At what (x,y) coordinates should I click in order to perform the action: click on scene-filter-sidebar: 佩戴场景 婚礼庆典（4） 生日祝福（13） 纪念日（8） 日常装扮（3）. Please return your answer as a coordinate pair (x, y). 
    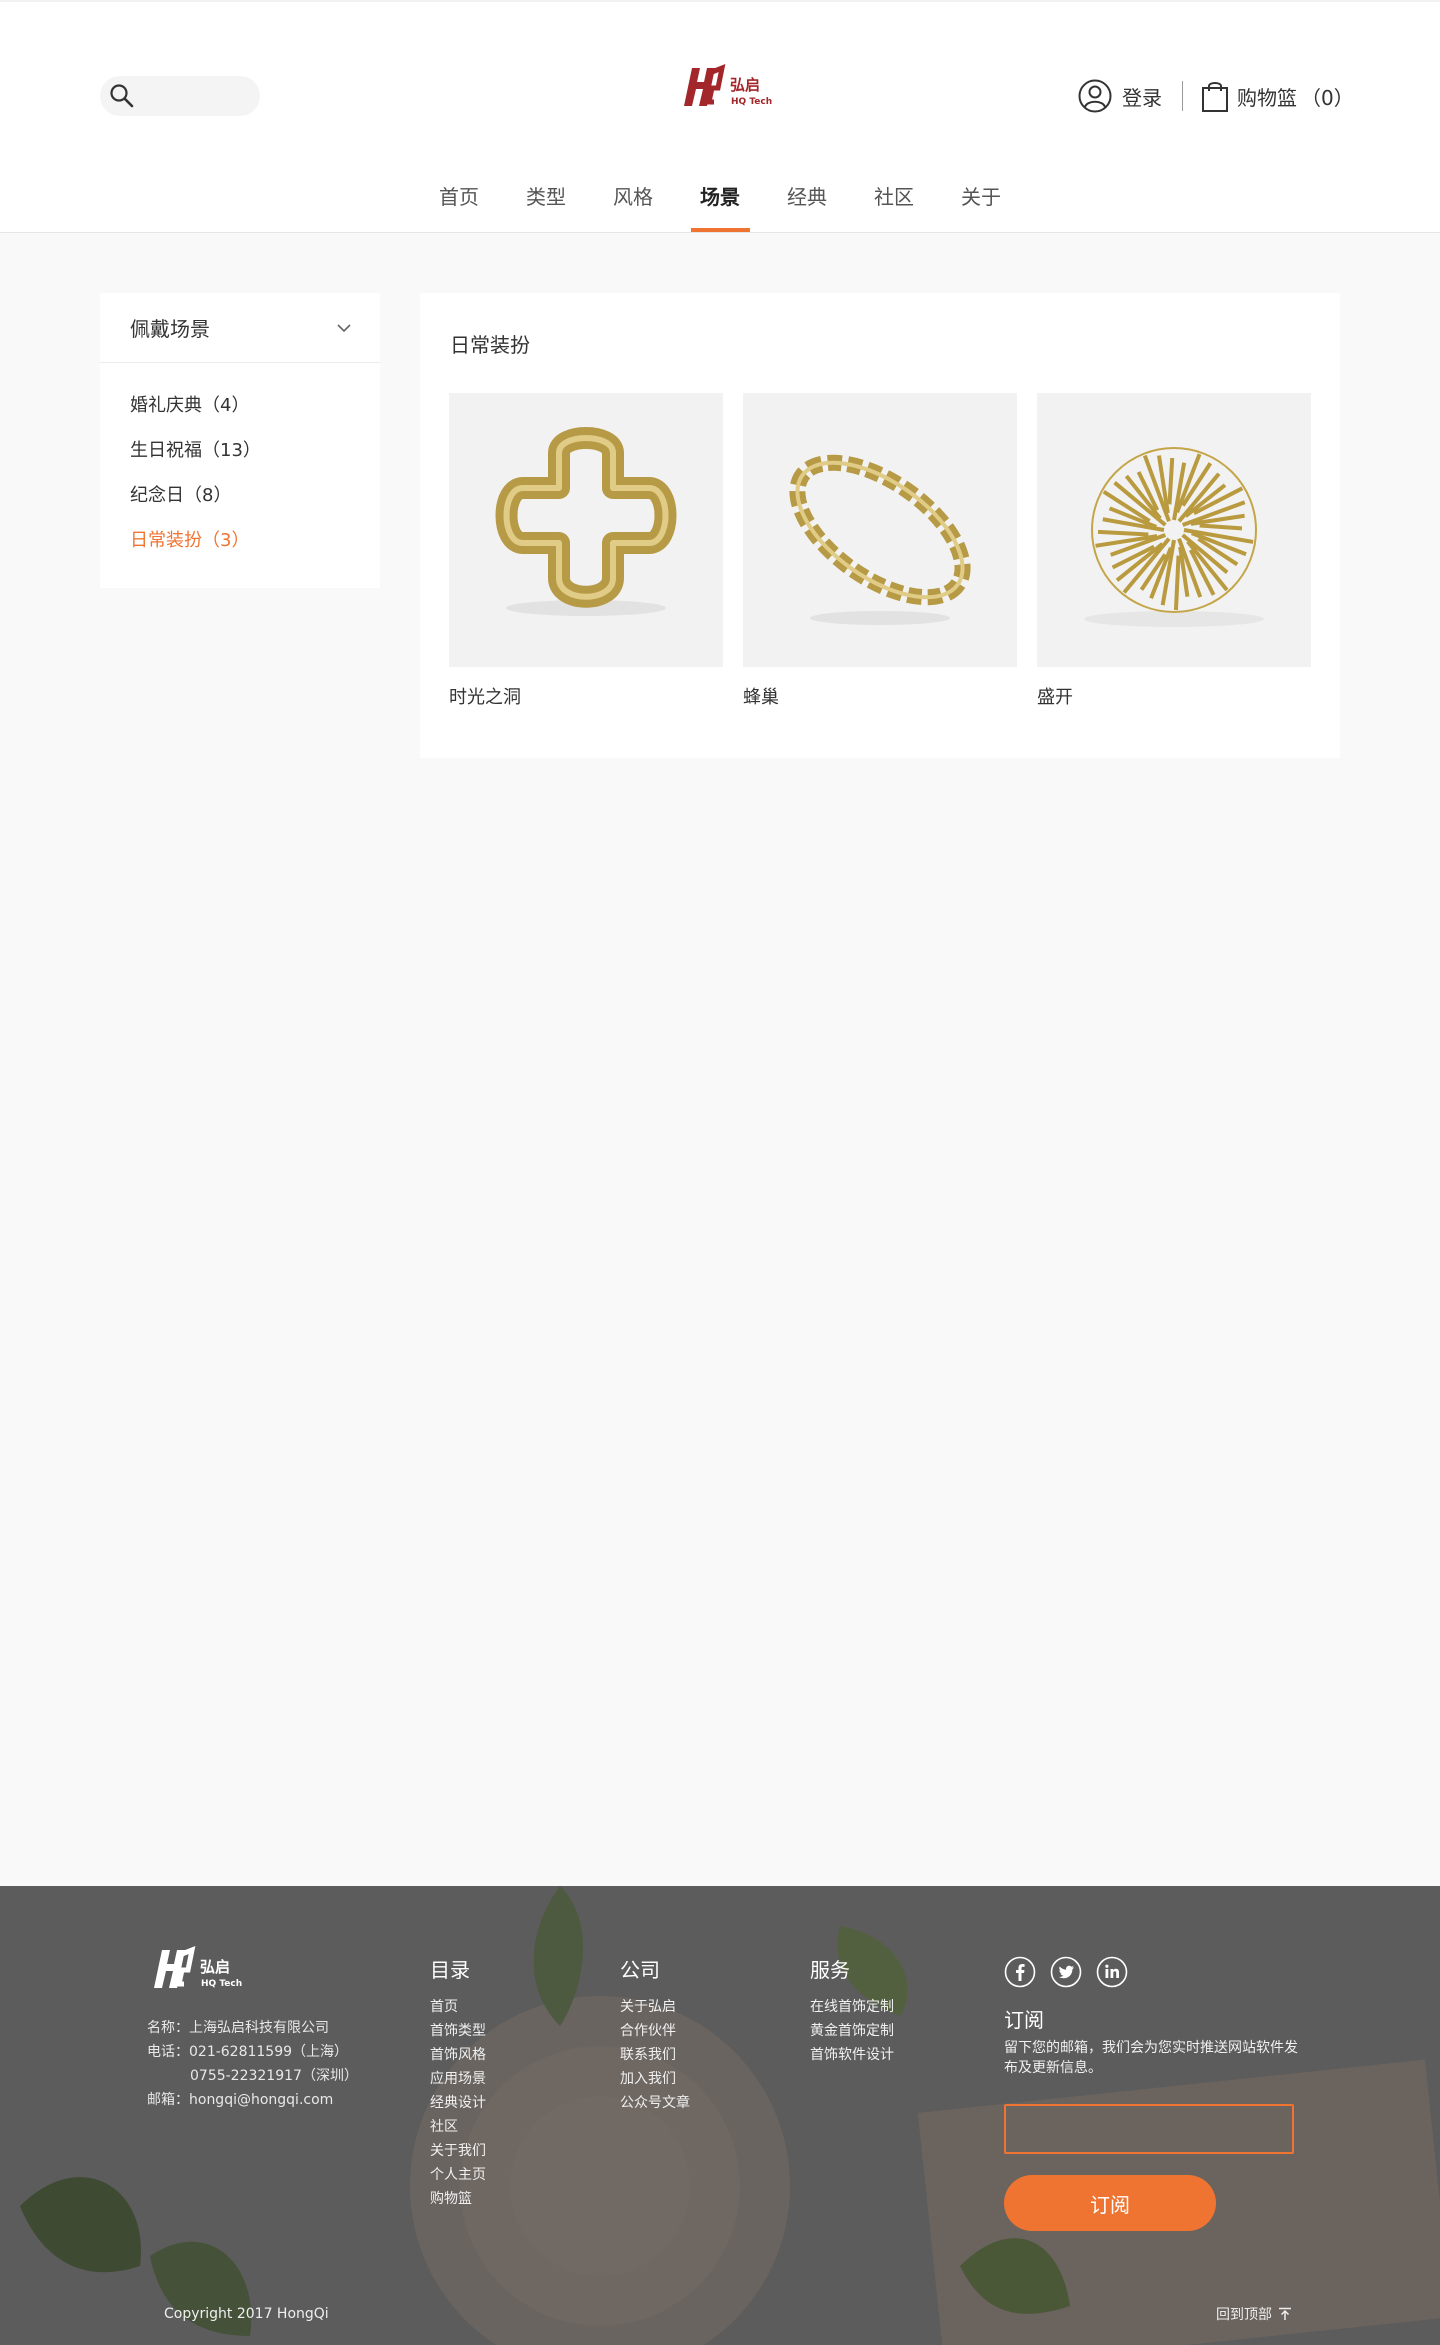
    Looking at the image, I should click on (240, 440).